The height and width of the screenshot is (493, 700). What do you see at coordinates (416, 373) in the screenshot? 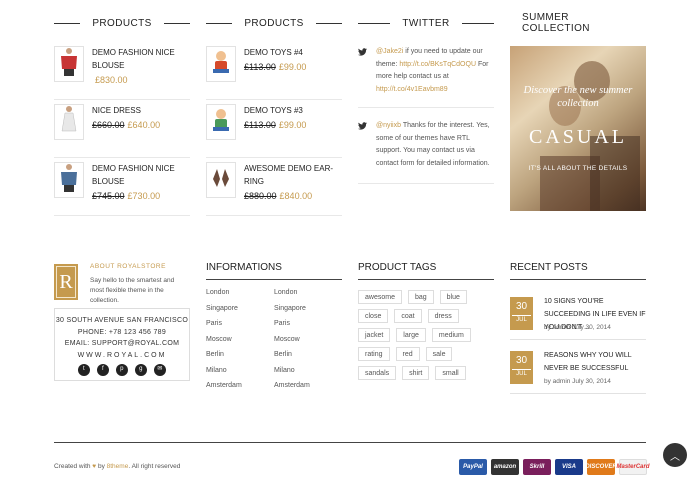
I see `tag-shirt: shirt` at bounding box center [416, 373].